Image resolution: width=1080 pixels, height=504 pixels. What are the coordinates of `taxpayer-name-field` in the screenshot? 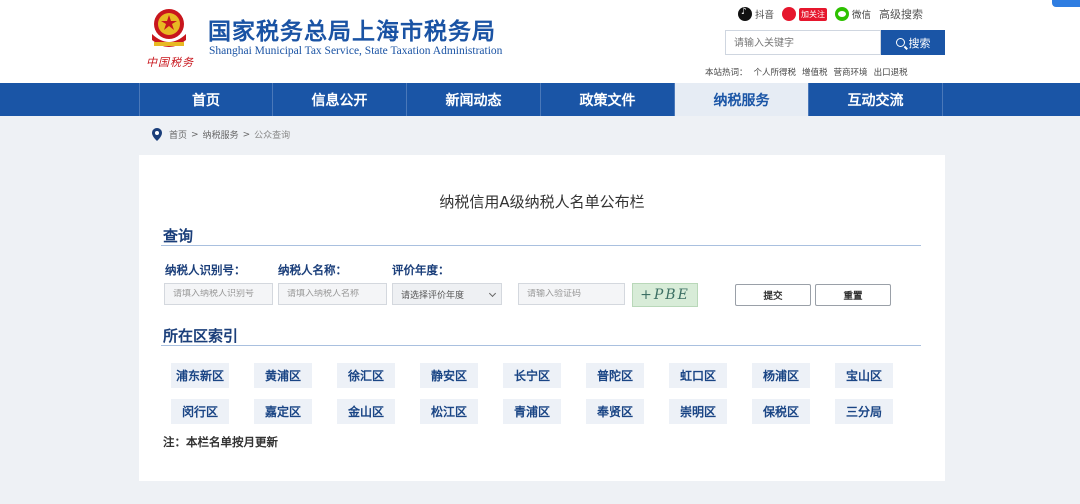 It's located at (332, 294).